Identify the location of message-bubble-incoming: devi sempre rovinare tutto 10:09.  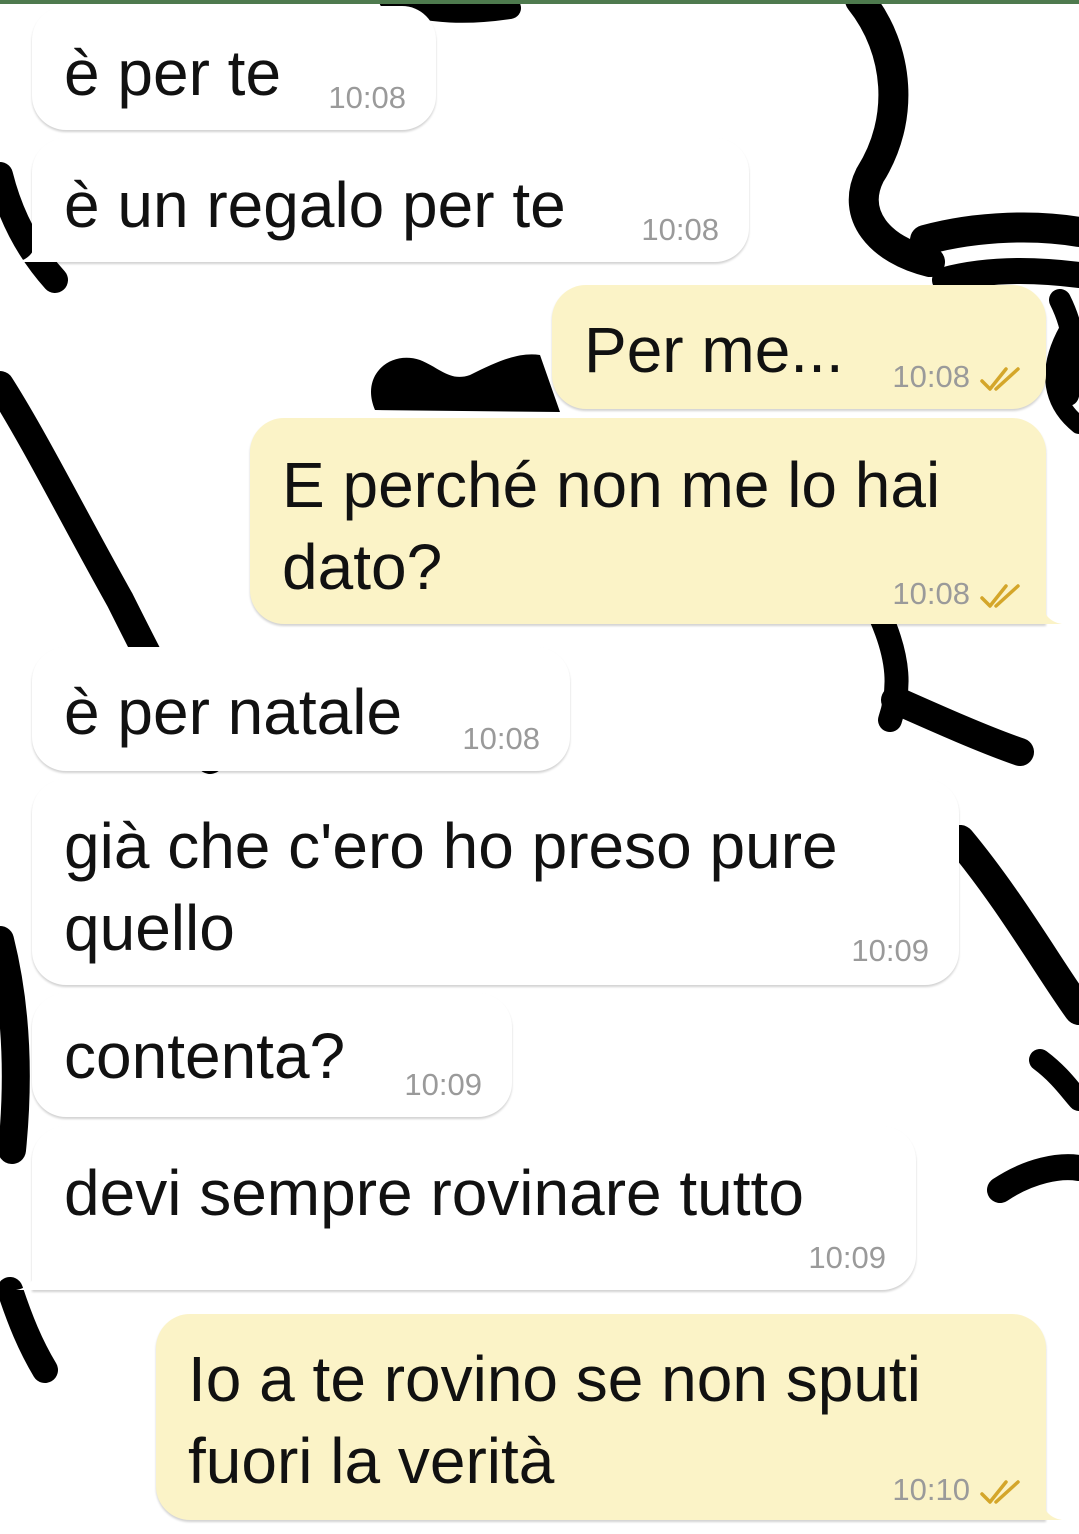
(466, 1208).